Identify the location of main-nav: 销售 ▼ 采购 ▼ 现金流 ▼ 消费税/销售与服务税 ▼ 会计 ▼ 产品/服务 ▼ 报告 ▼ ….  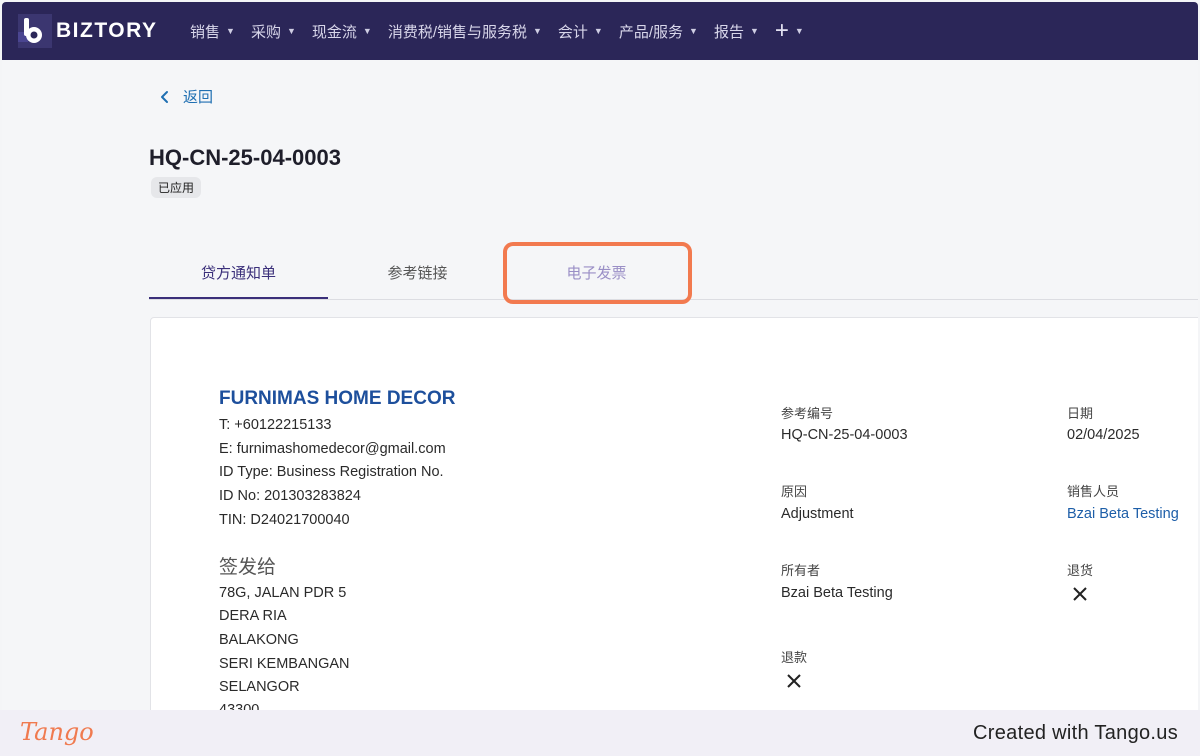
(505, 31).